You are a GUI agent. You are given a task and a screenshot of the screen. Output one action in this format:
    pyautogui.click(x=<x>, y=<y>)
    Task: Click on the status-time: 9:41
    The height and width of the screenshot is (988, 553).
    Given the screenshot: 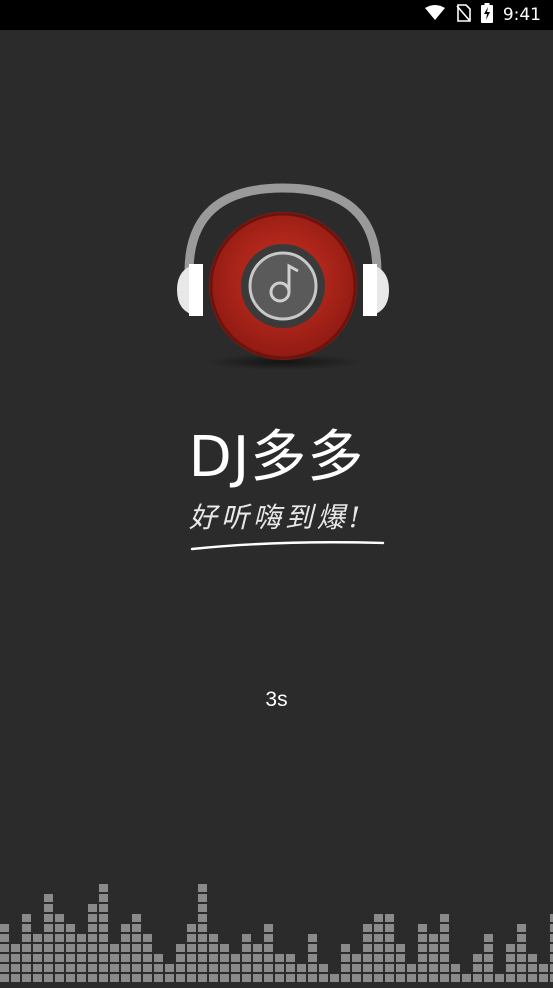 What is the action you would take?
    pyautogui.click(x=521, y=15)
    